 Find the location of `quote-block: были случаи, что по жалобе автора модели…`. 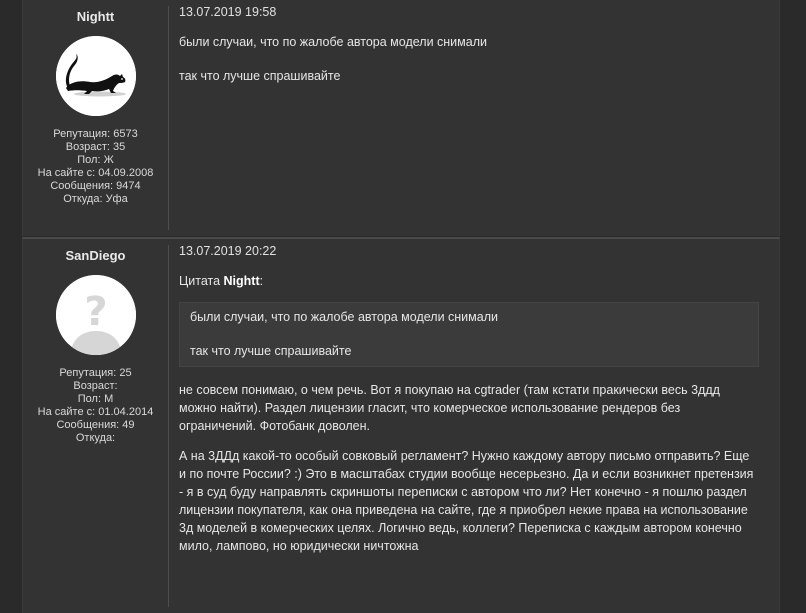

quote-block: были случаи, что по жалобе автора модели… is located at coordinates (469, 334).